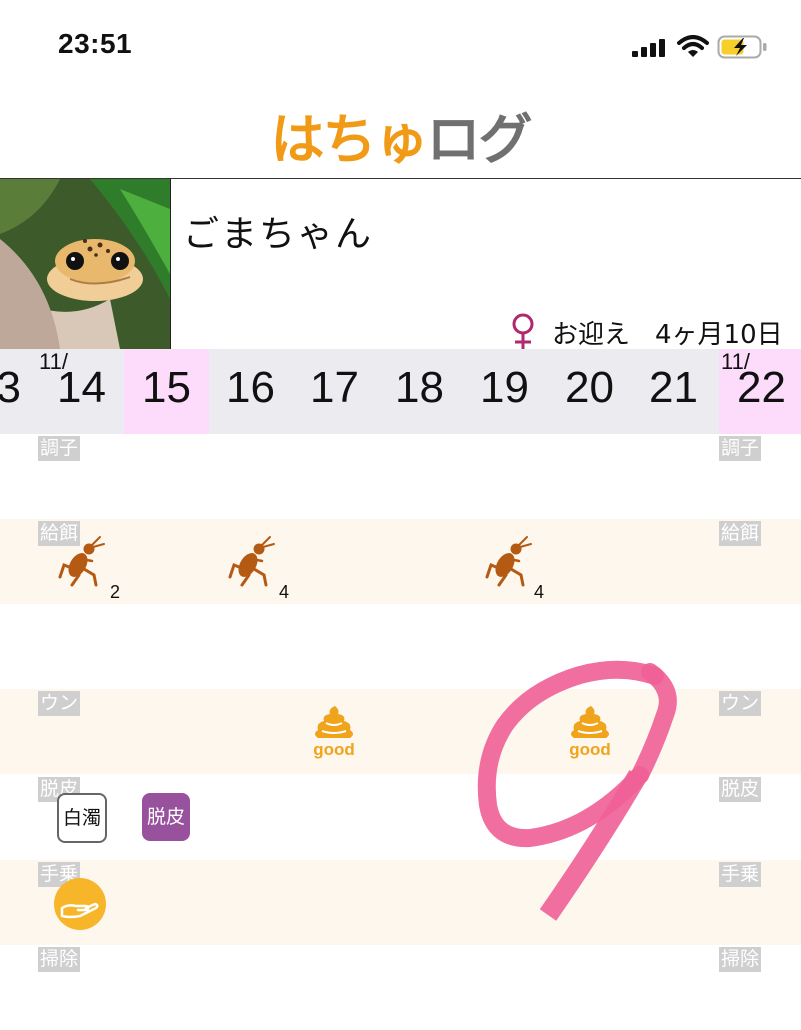 The height and width of the screenshot is (1030, 801). What do you see at coordinates (166, 387) in the screenshot?
I see `date-day: 15` at bounding box center [166, 387].